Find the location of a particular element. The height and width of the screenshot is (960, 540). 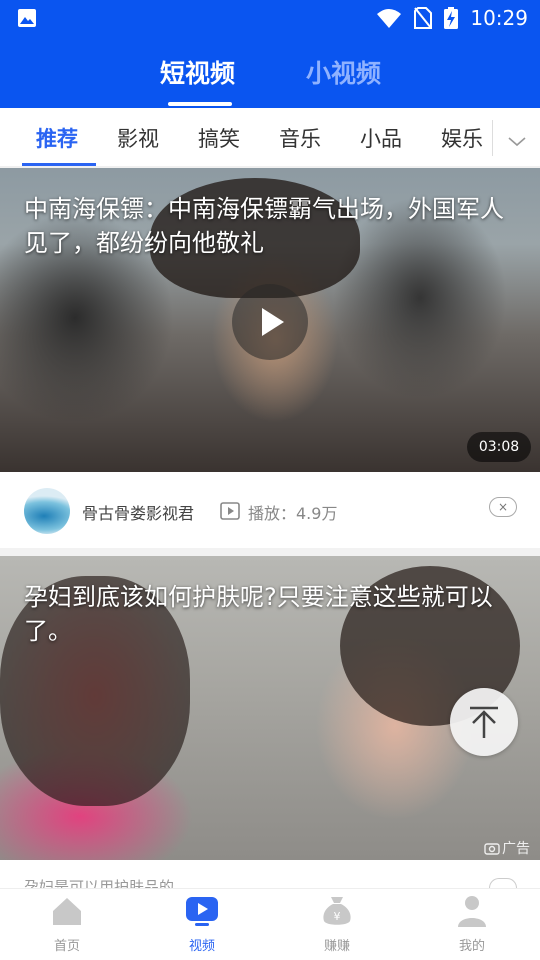

back-to-top-button is located at coordinates (484, 722).